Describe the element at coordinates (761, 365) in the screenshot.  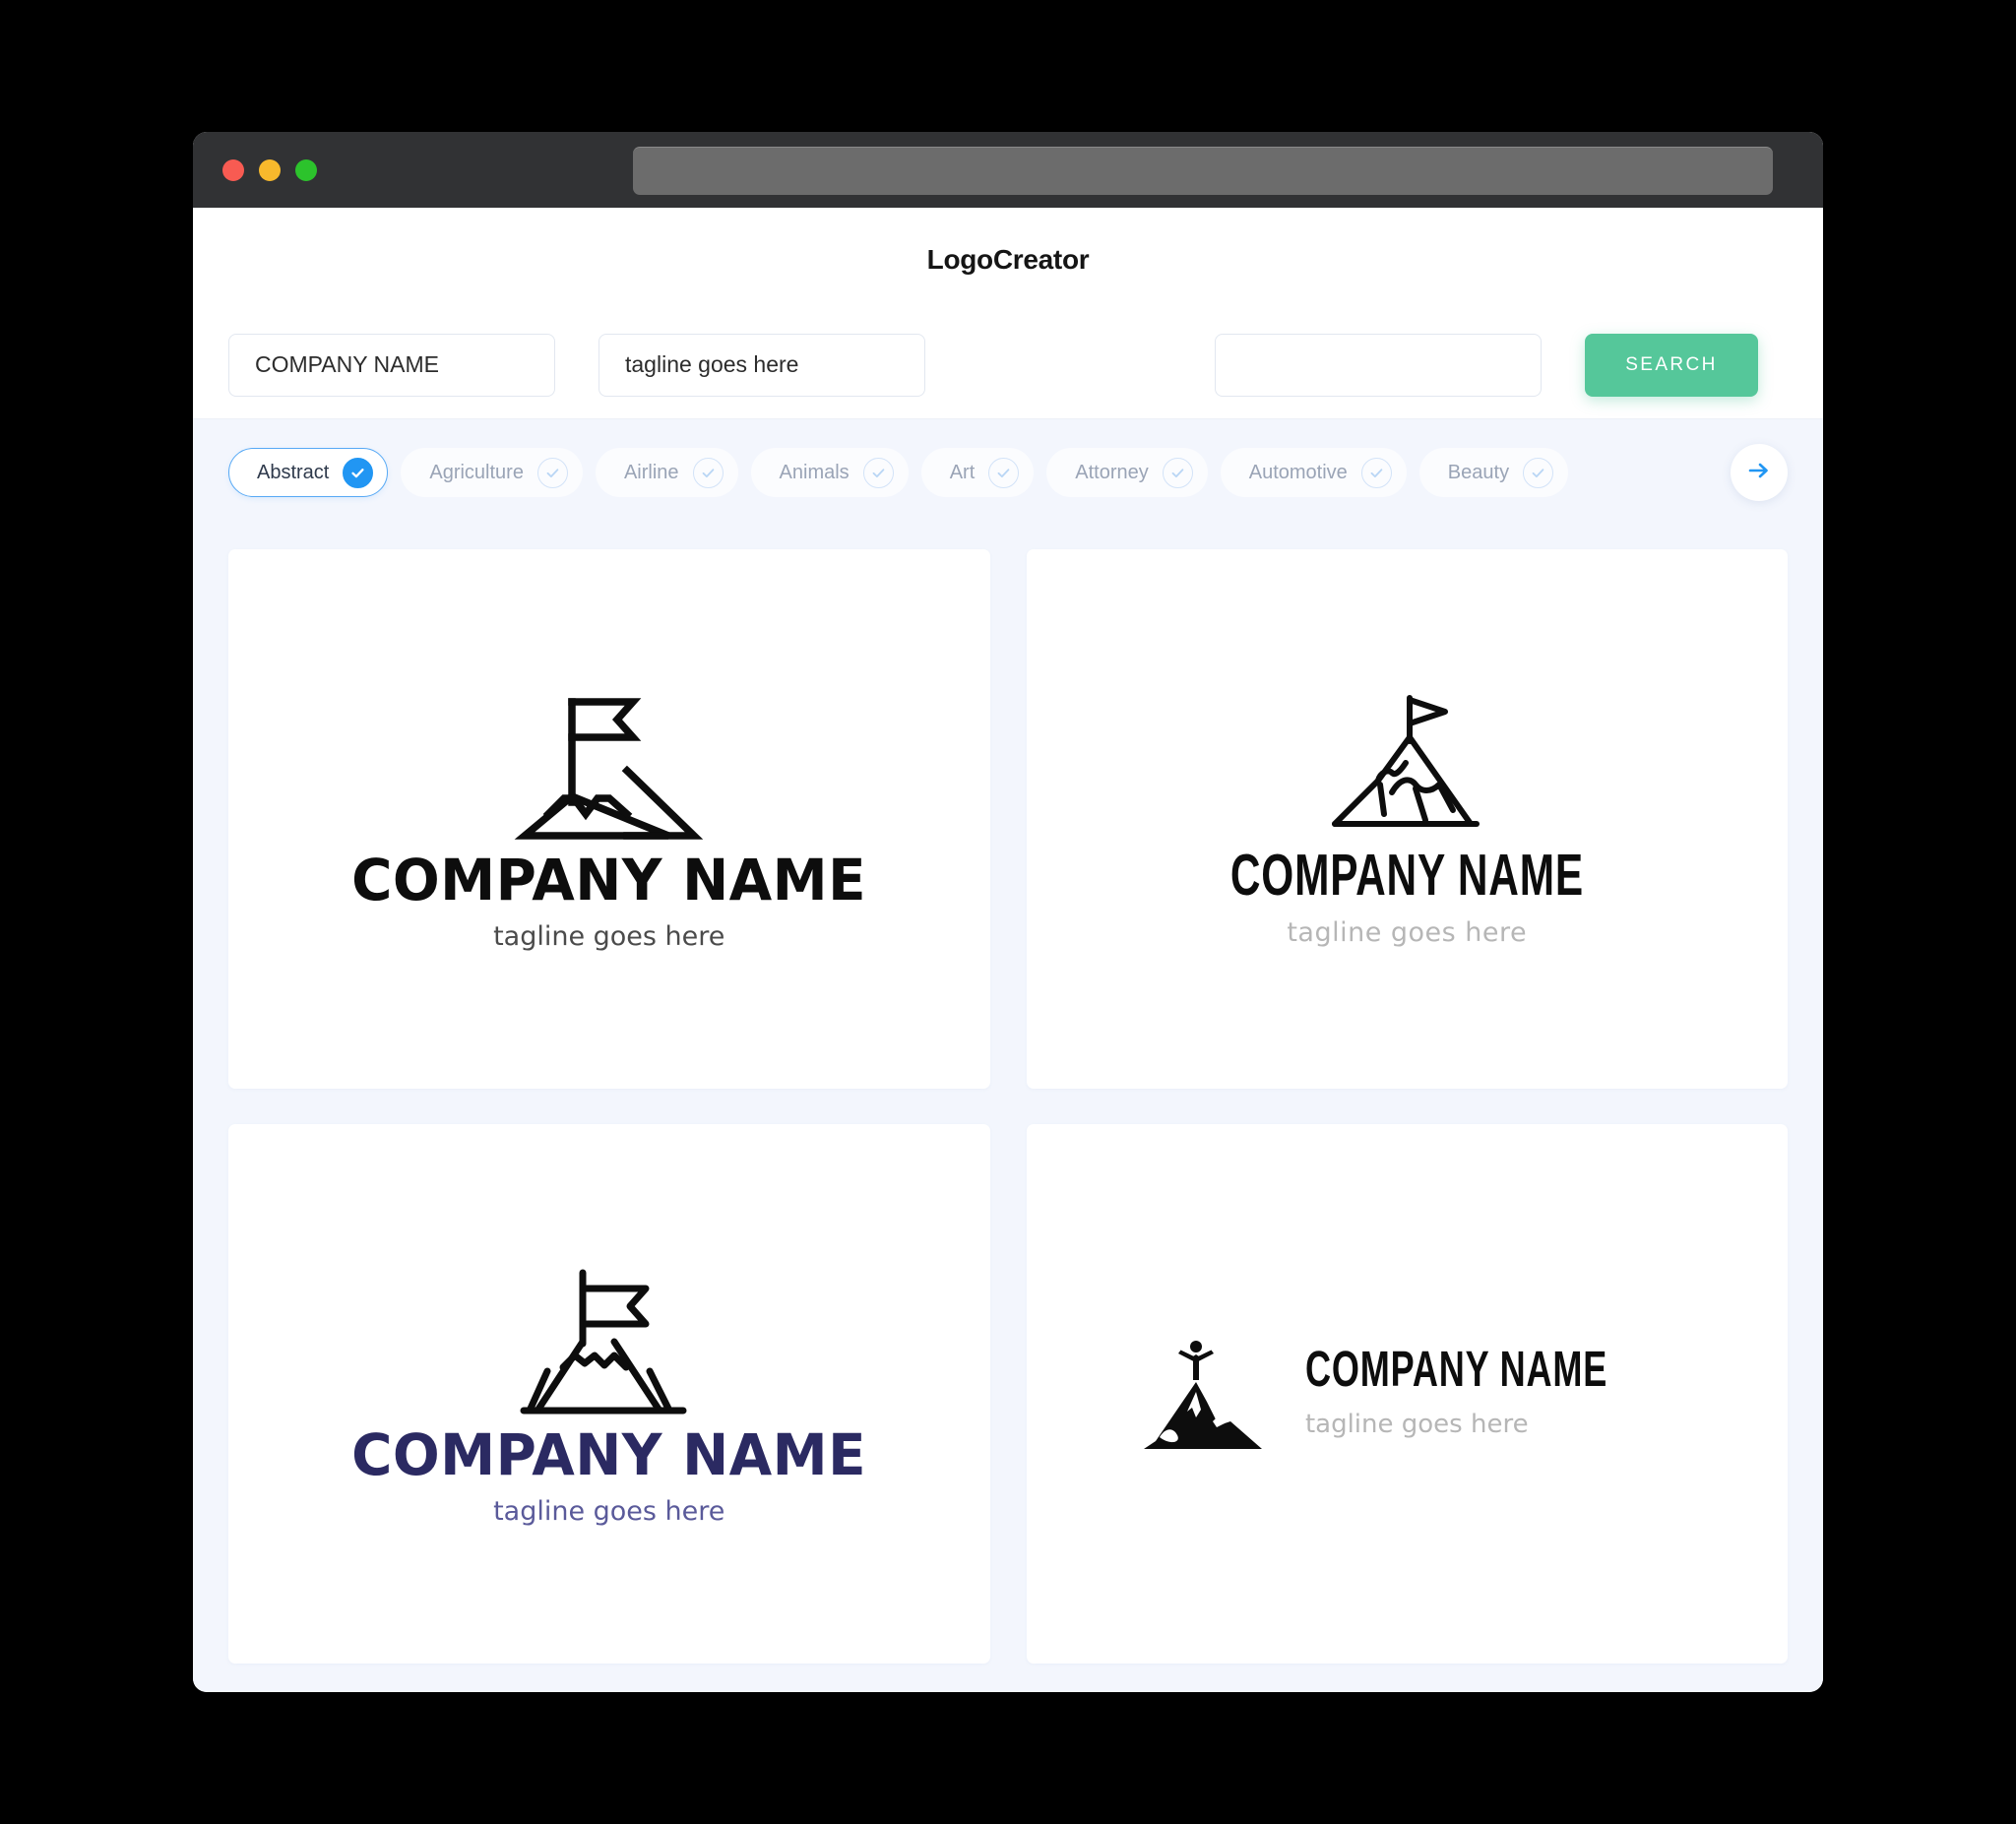
I see `tagline-input` at that location.